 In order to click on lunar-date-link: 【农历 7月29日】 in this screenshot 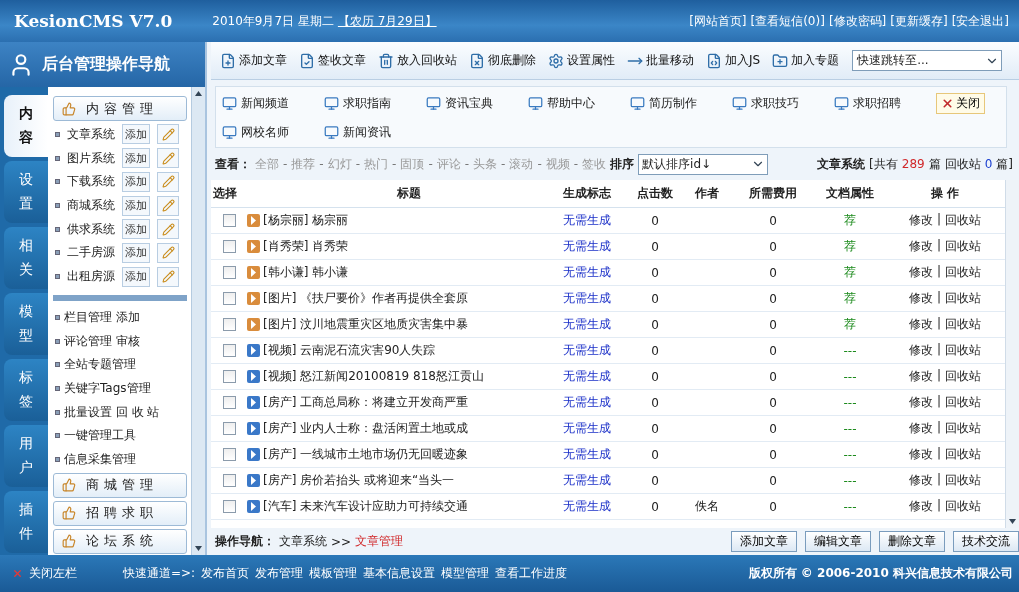, I will do `click(387, 21)`.